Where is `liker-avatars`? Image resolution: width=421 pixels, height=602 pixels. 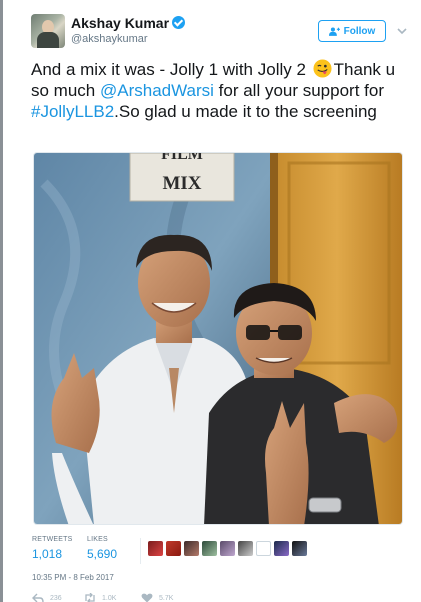
liker-avatars is located at coordinates (227, 548).